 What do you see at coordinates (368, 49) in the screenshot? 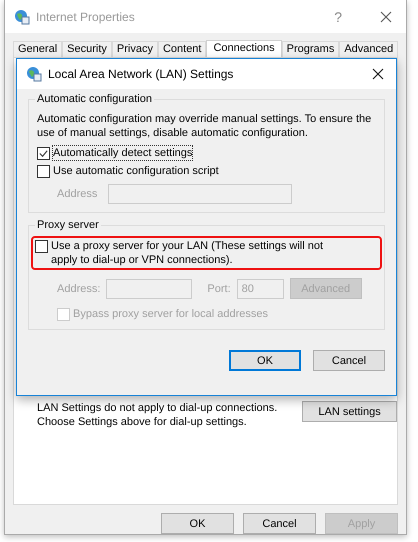
I see `tab: Advanced` at bounding box center [368, 49].